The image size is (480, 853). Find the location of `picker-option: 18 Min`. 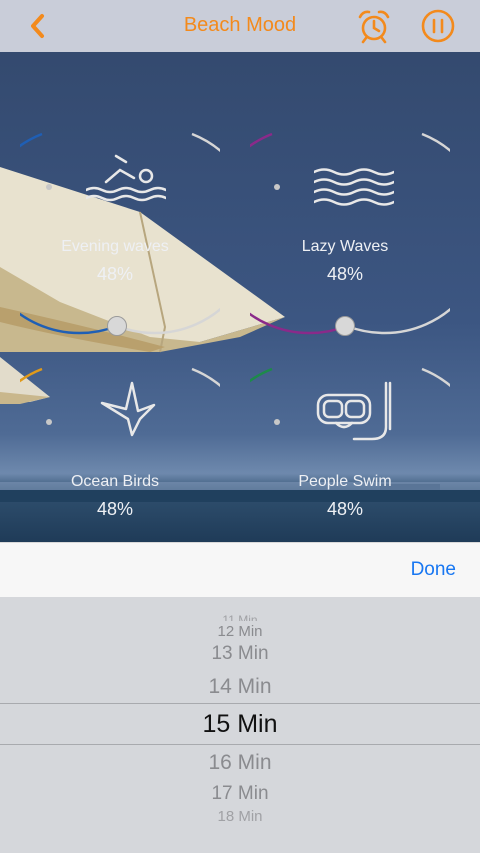

picker-option: 18 Min is located at coordinates (240, 814).